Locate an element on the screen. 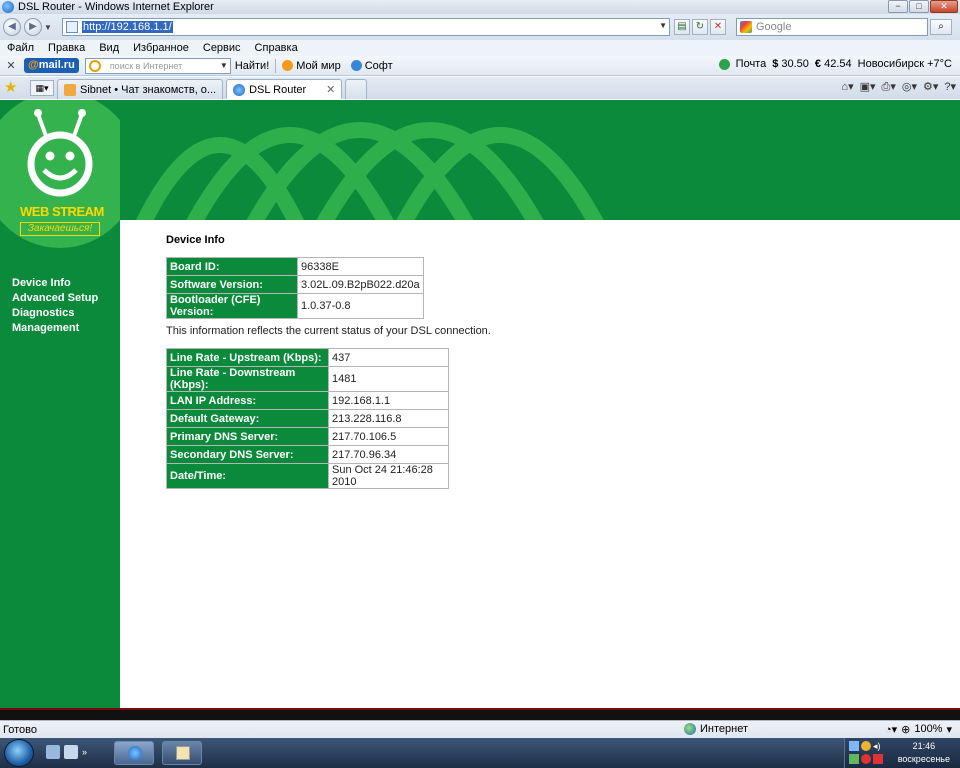 This screenshot has width=960, height=768. network-icon is located at coordinates (854, 746).